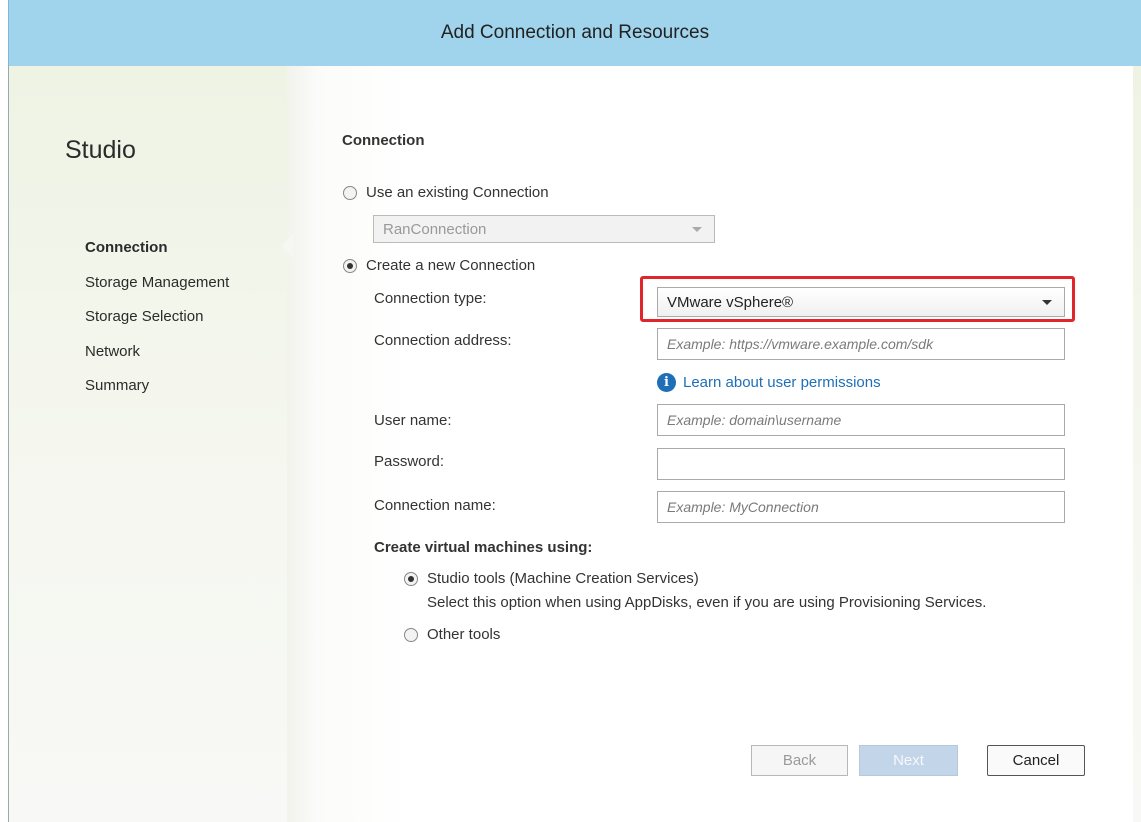 The image size is (1141, 822). What do you see at coordinates (157, 359) in the screenshot?
I see `step-network: Network` at bounding box center [157, 359].